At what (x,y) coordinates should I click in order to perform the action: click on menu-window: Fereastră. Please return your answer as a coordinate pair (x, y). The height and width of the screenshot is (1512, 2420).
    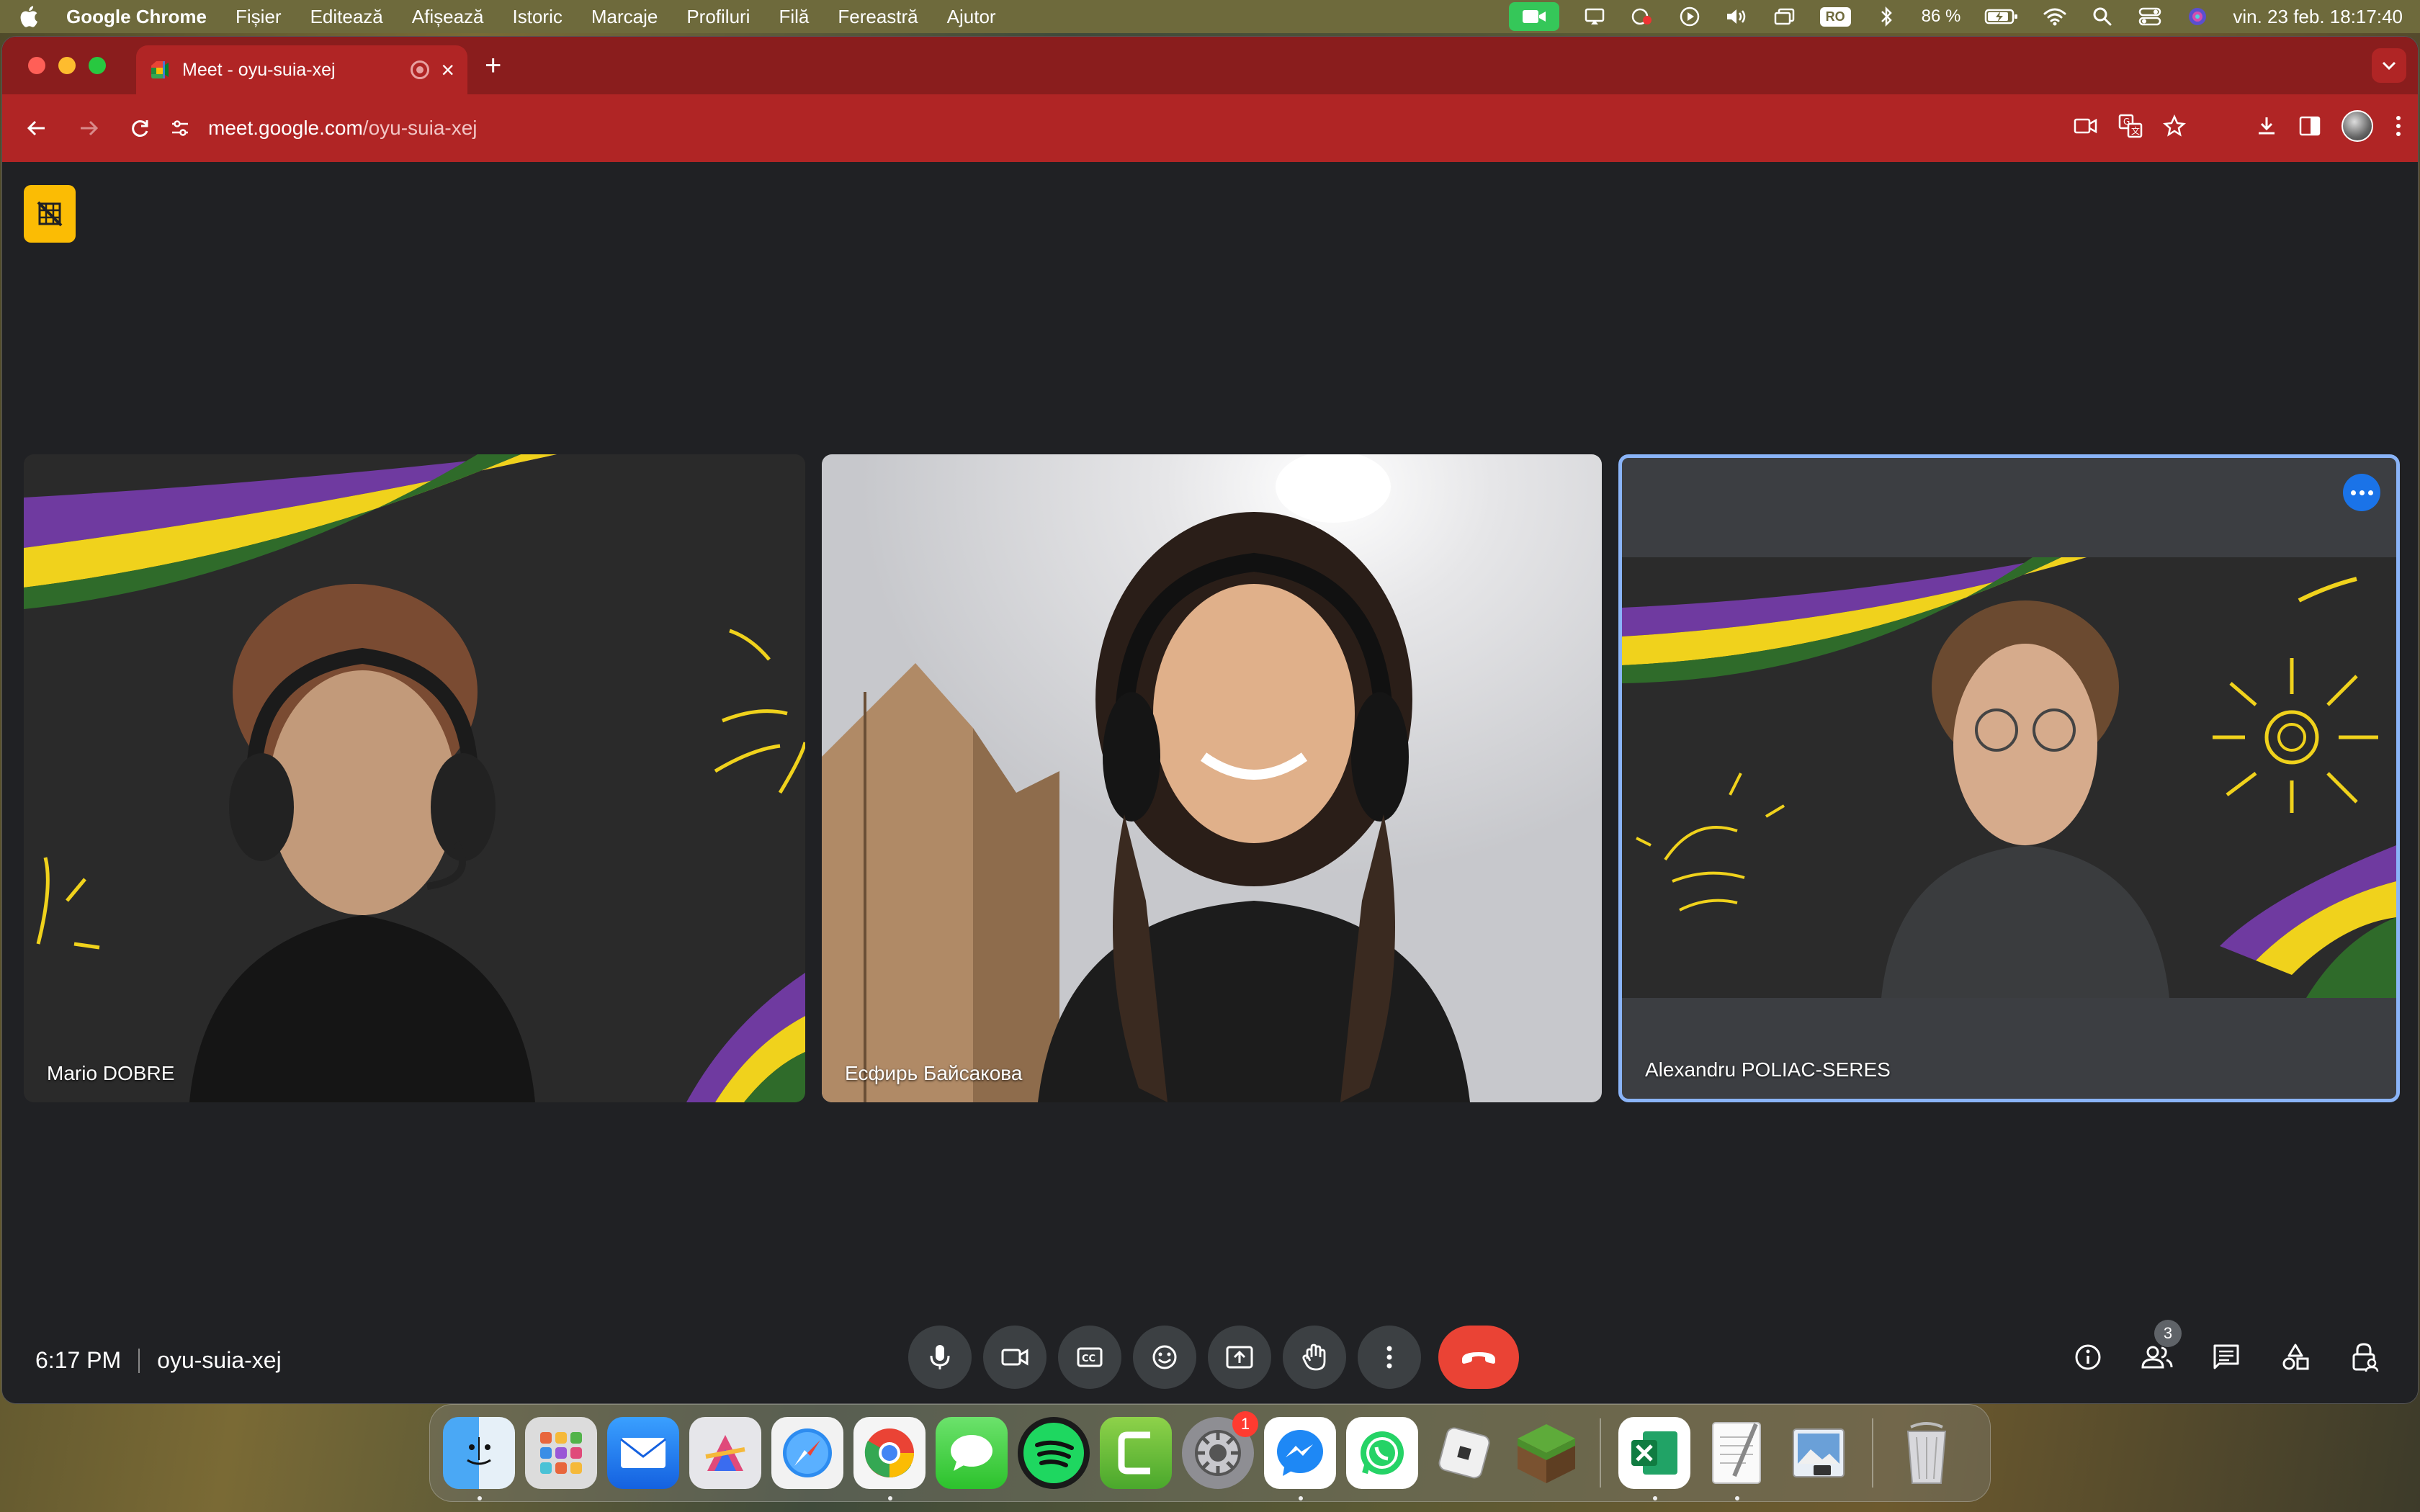
    Looking at the image, I should click on (878, 17).